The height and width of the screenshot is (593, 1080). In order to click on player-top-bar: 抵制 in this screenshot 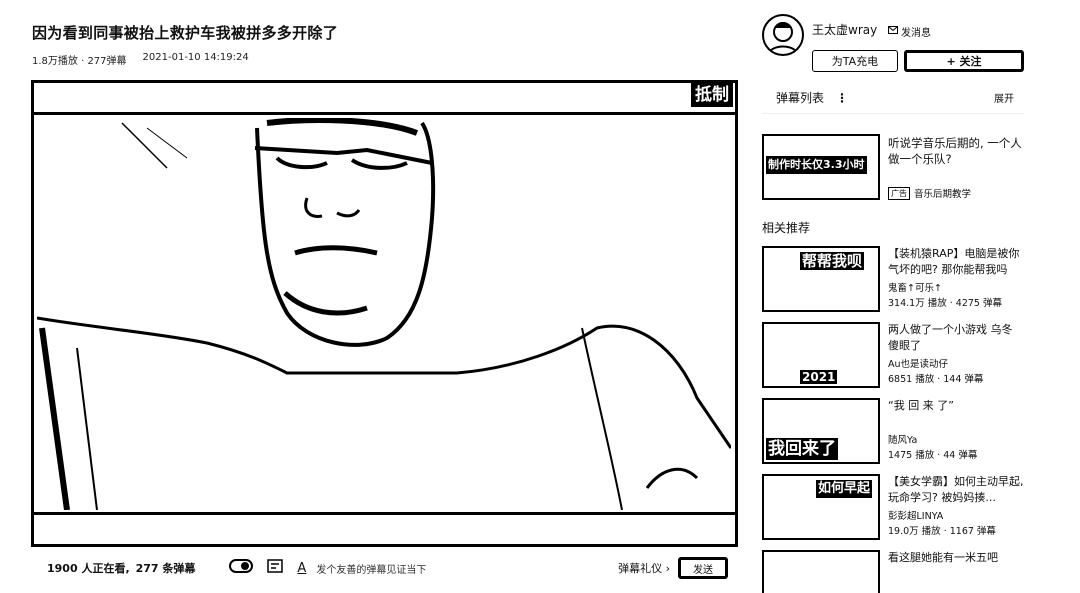, I will do `click(384, 99)`.